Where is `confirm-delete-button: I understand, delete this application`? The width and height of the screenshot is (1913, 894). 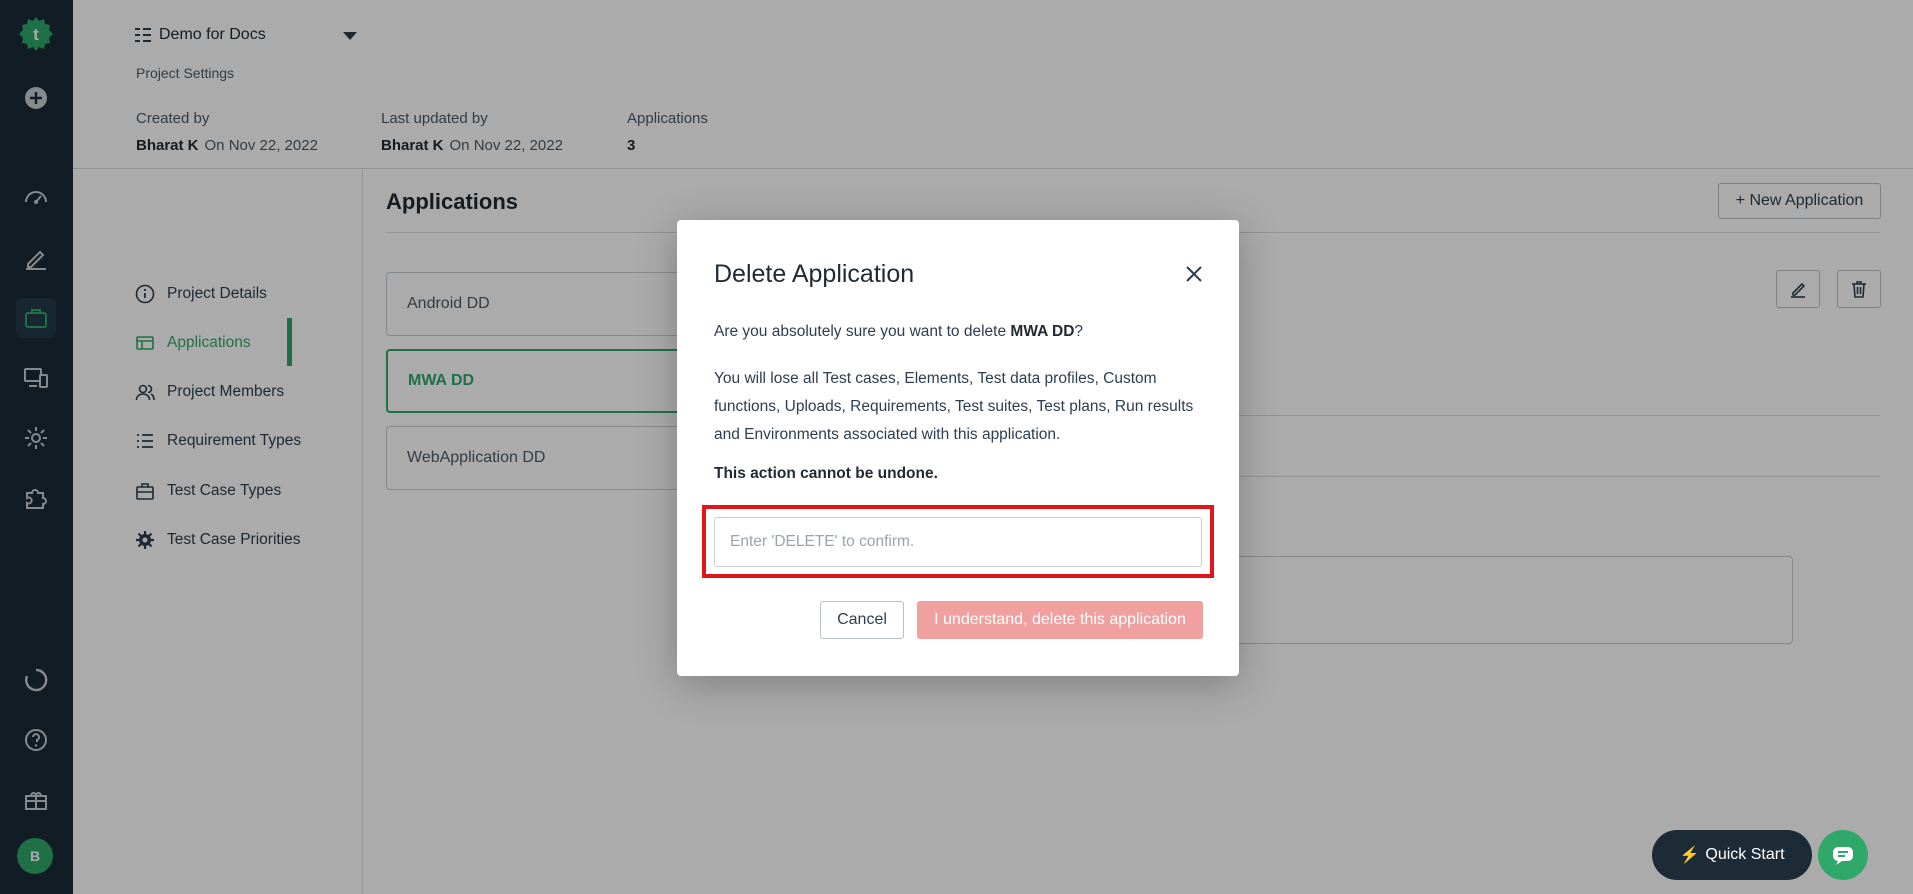
confirm-delete-button: I understand, delete this application is located at coordinates (1060, 620).